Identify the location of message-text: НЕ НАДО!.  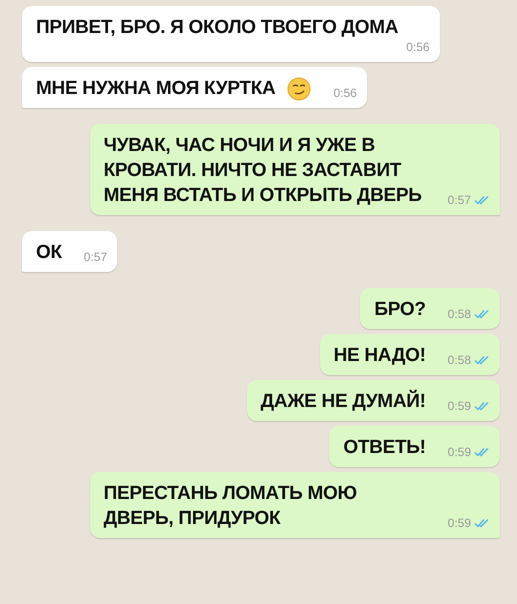
(380, 356).